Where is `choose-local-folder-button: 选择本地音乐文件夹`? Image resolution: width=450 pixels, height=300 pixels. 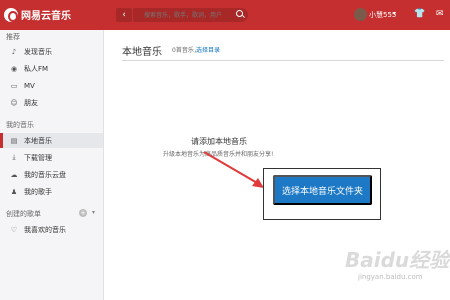
choose-local-folder-button: 选择本地音乐文件夹 is located at coordinates (322, 190).